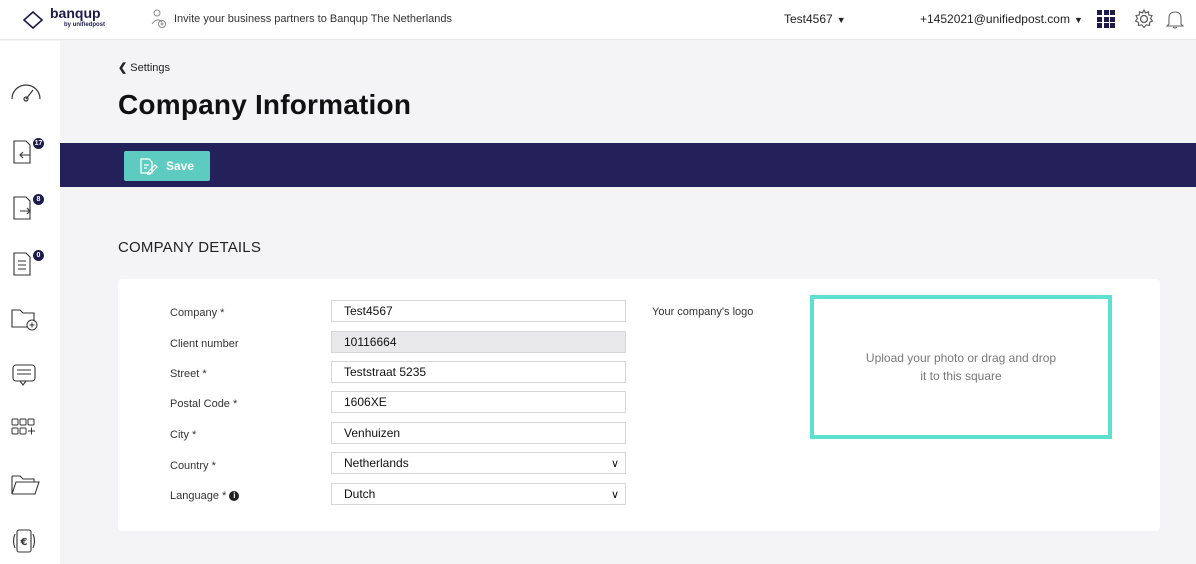  I want to click on documents-count-badge: 0, so click(38, 255).